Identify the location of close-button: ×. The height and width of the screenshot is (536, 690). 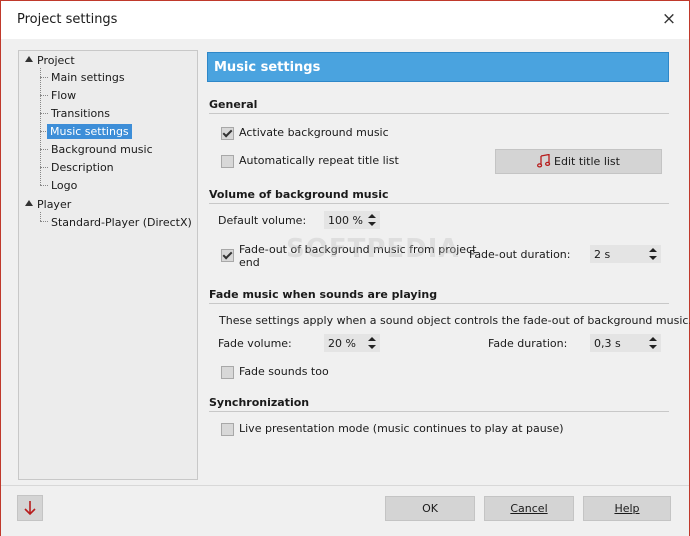
(669, 19).